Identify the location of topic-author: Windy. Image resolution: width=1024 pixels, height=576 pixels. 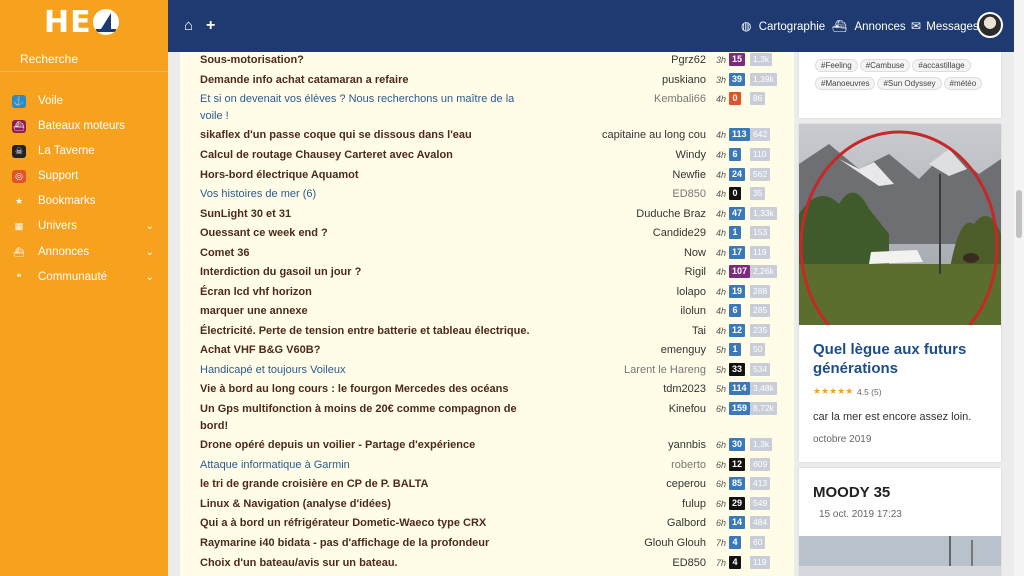
(690, 155).